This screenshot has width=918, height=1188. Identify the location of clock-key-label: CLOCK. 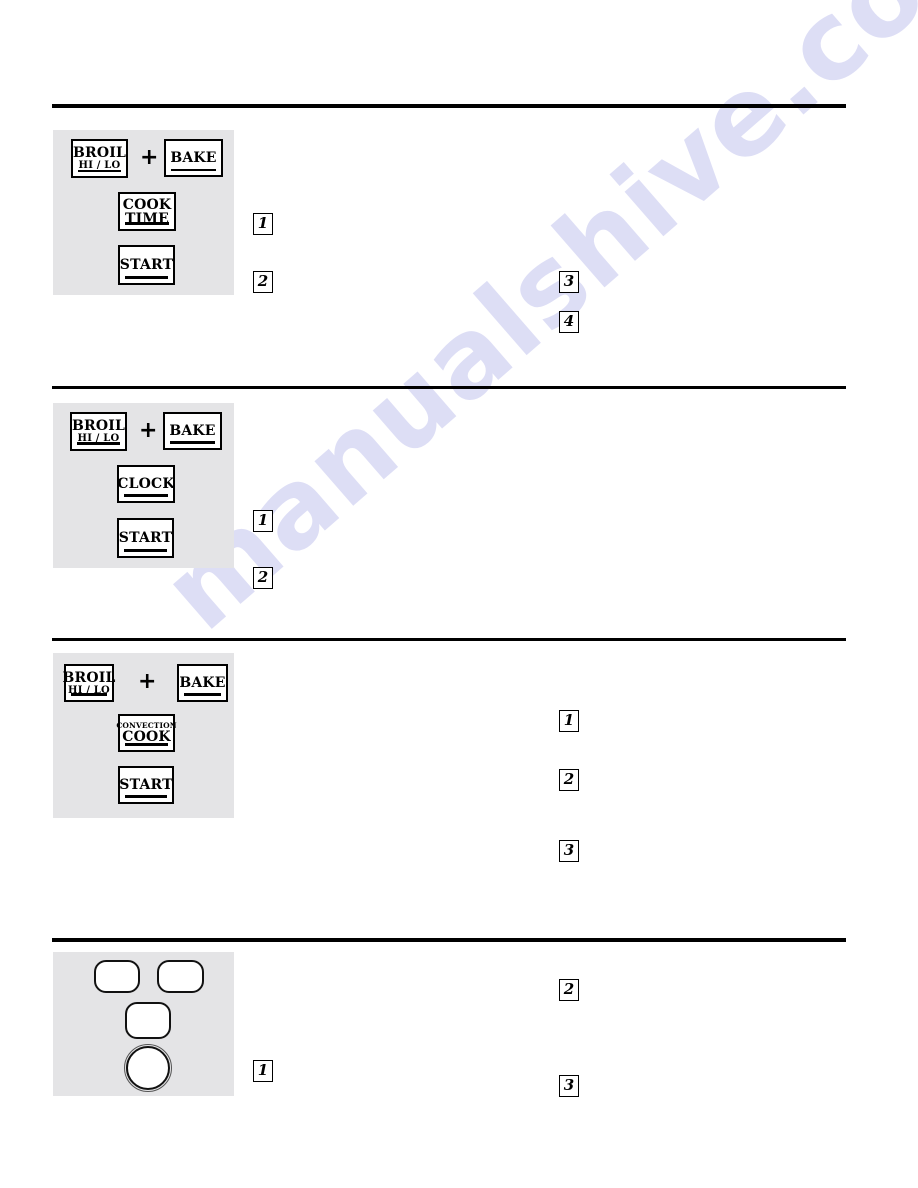
(146, 484).